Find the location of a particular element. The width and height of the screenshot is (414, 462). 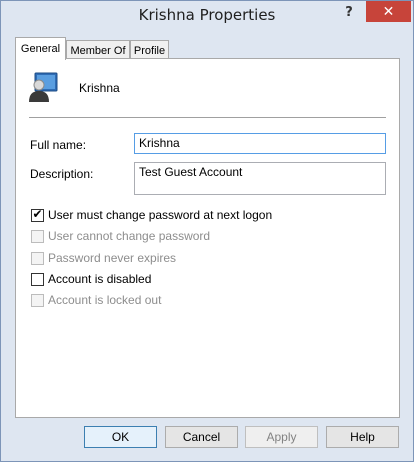

option-account-locked-out: Account is locked out is located at coordinates (96, 300).